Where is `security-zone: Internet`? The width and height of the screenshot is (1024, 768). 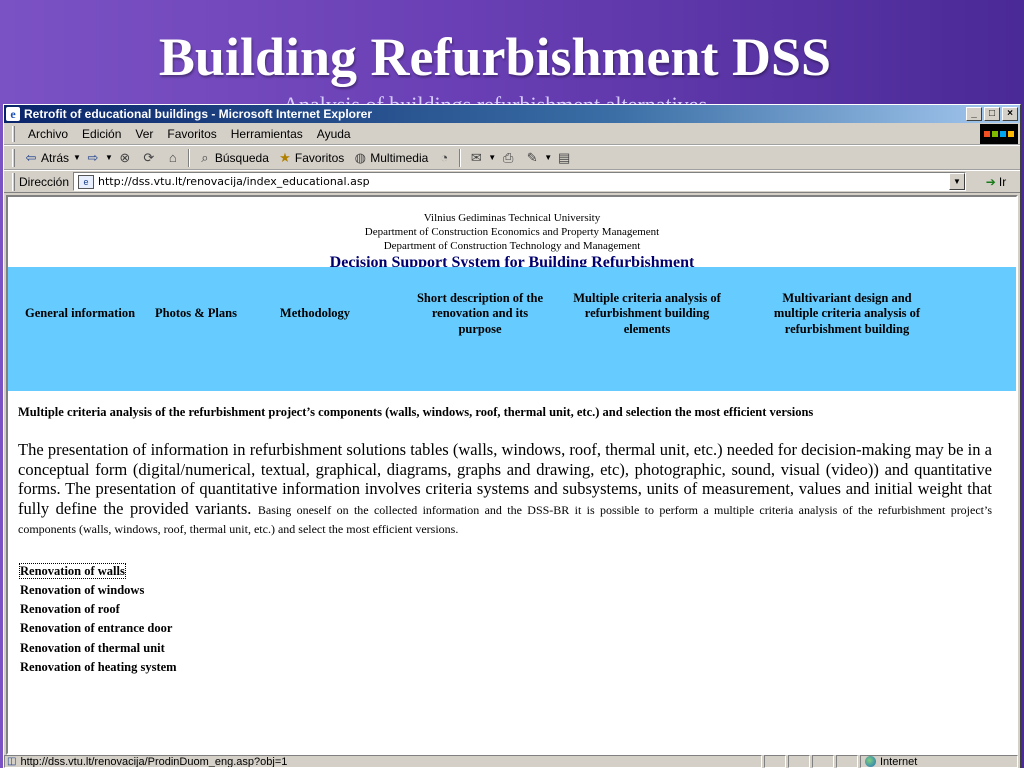
security-zone: Internet is located at coordinates (939, 761).